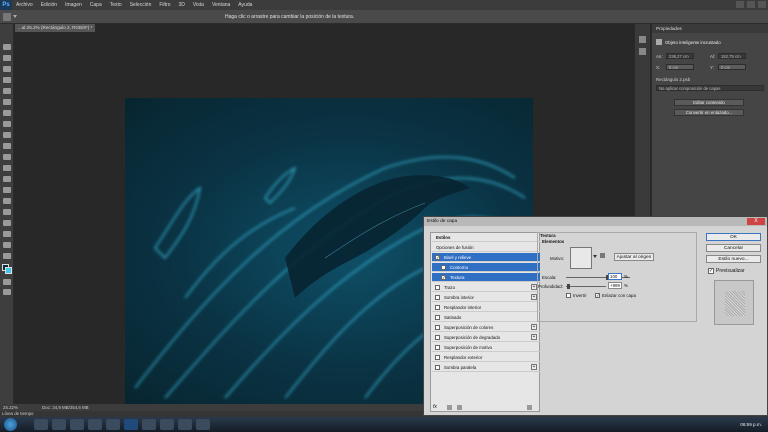  What do you see at coordinates (529, 407) in the screenshot?
I see `trash-icon` at bounding box center [529, 407].